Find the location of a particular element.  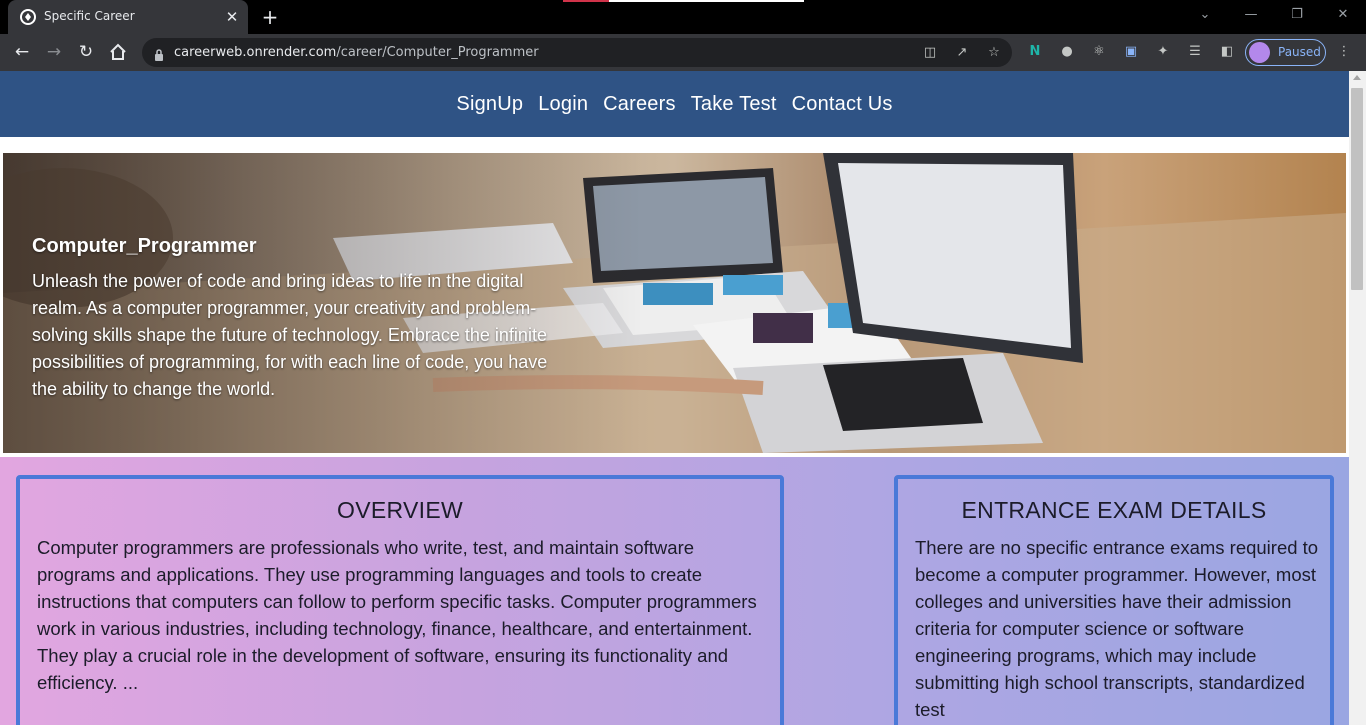

minimize-button: — is located at coordinates (1251, 15).